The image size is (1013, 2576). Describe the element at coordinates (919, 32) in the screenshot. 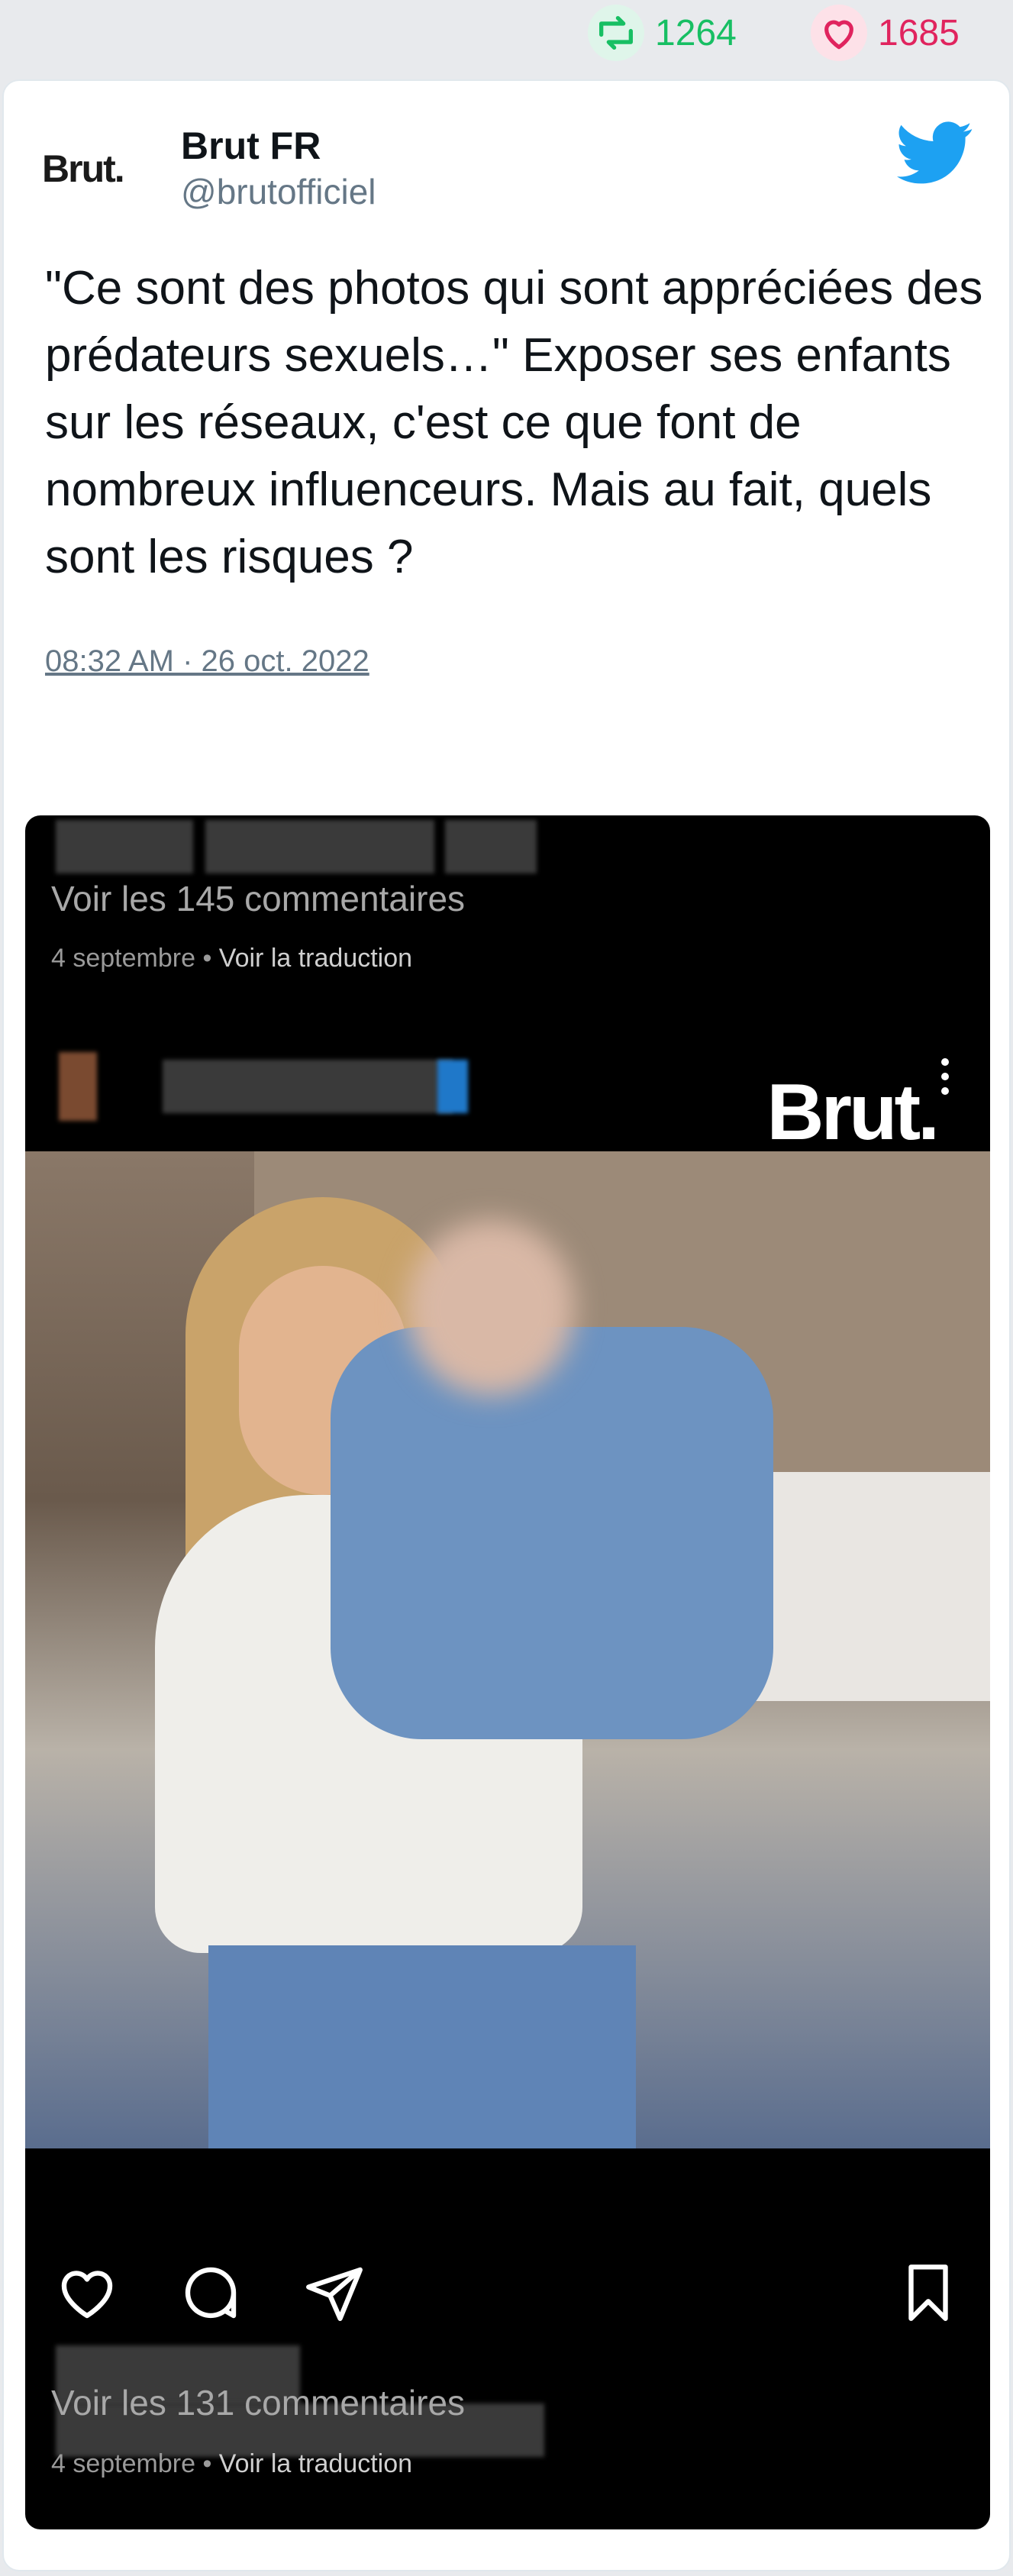

I see `like-count: 1685` at that location.